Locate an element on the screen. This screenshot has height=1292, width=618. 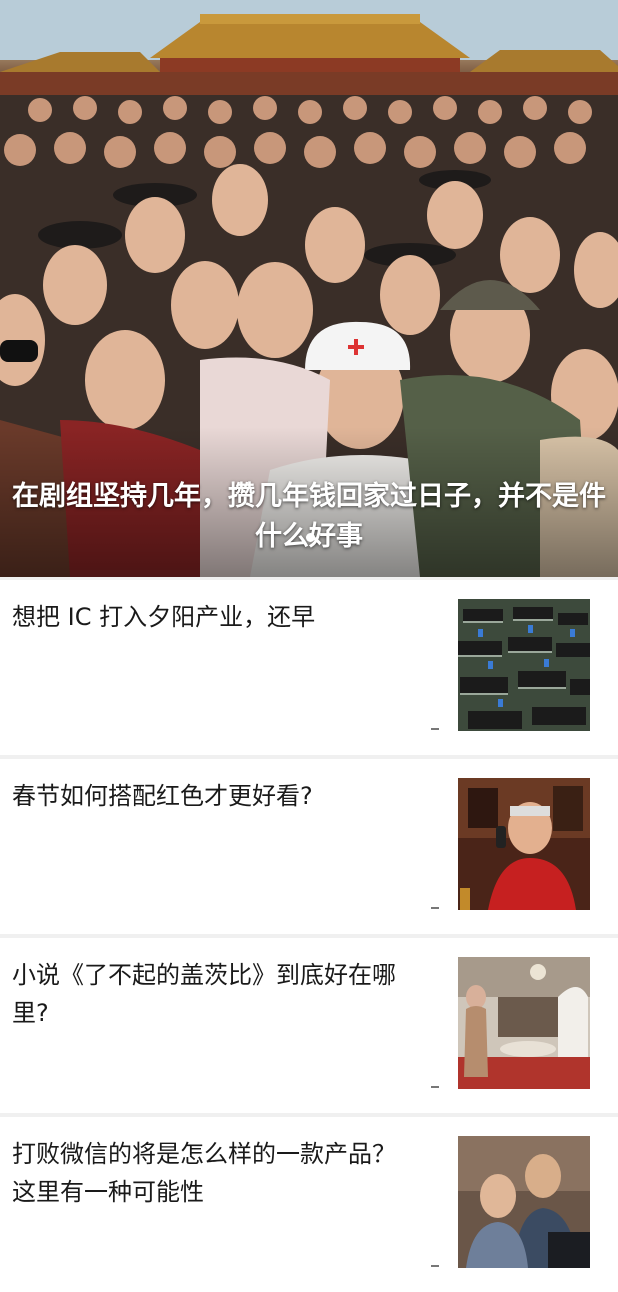
article-card: 小说《了不起的盖茨比》到底好在哪里? is located at coordinates (309, 1025).